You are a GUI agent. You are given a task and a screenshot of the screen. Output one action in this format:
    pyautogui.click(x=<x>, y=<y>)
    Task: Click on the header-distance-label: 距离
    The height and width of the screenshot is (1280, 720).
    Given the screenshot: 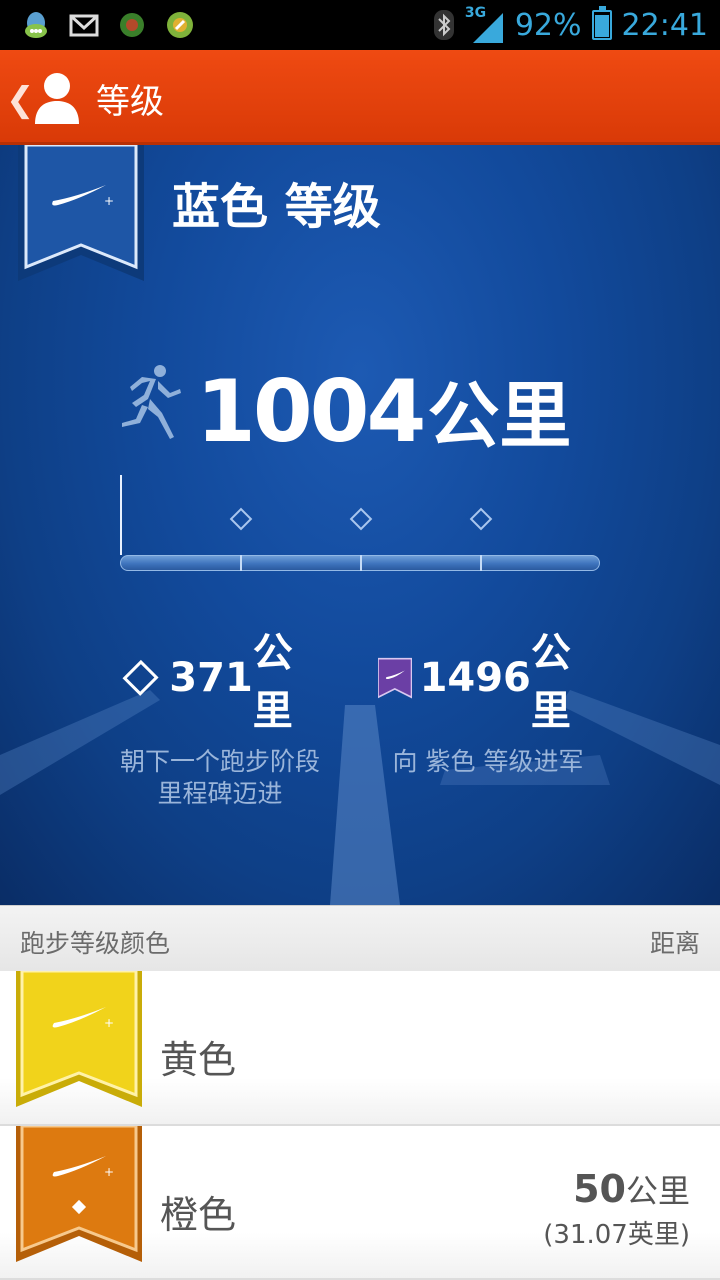 What is the action you would take?
    pyautogui.click(x=674, y=943)
    